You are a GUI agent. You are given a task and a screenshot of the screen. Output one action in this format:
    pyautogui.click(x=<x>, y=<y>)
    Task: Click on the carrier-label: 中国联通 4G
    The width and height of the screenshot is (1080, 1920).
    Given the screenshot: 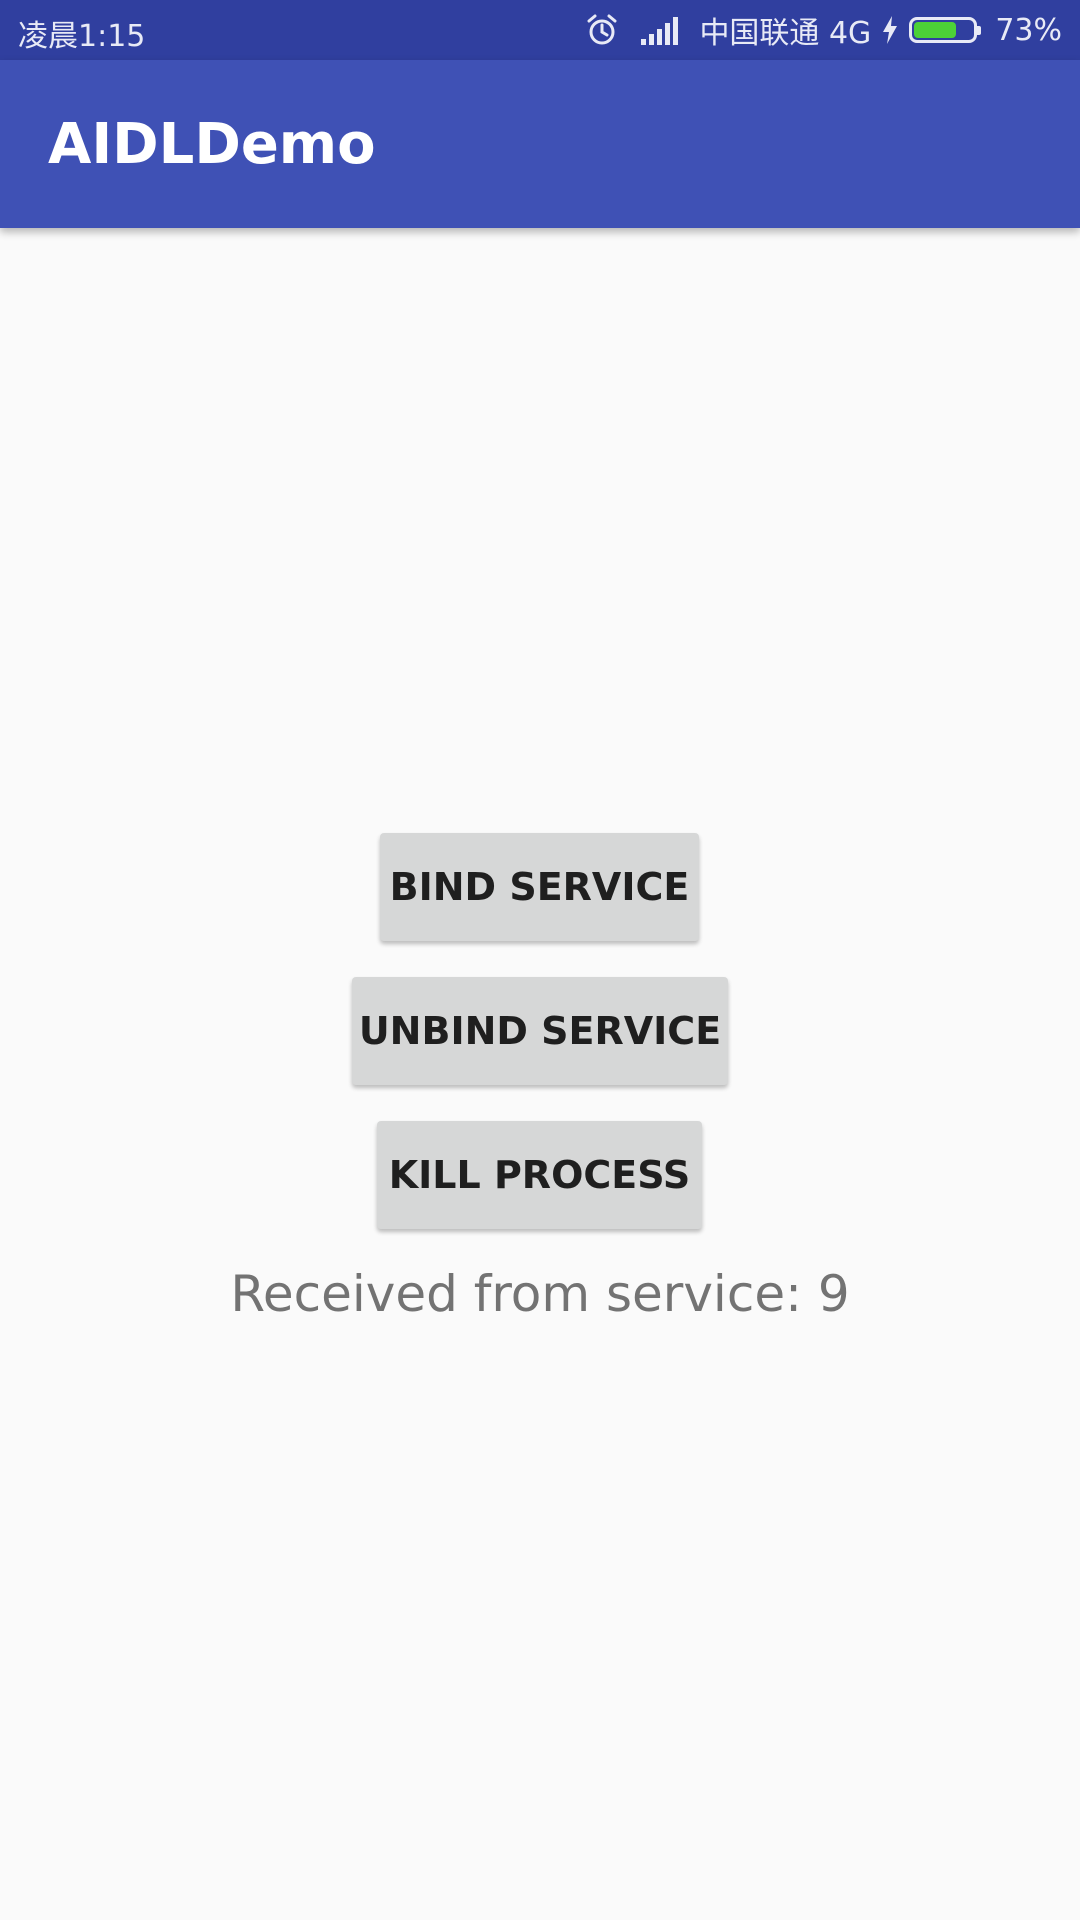 What is the action you would take?
    pyautogui.click(x=785, y=33)
    